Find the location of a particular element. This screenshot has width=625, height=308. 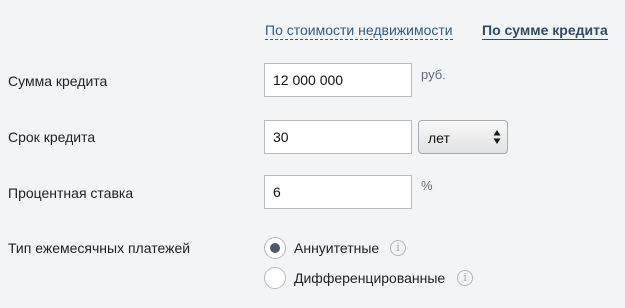

interest-rate-label: Процентная ставка is located at coordinates (71, 193).